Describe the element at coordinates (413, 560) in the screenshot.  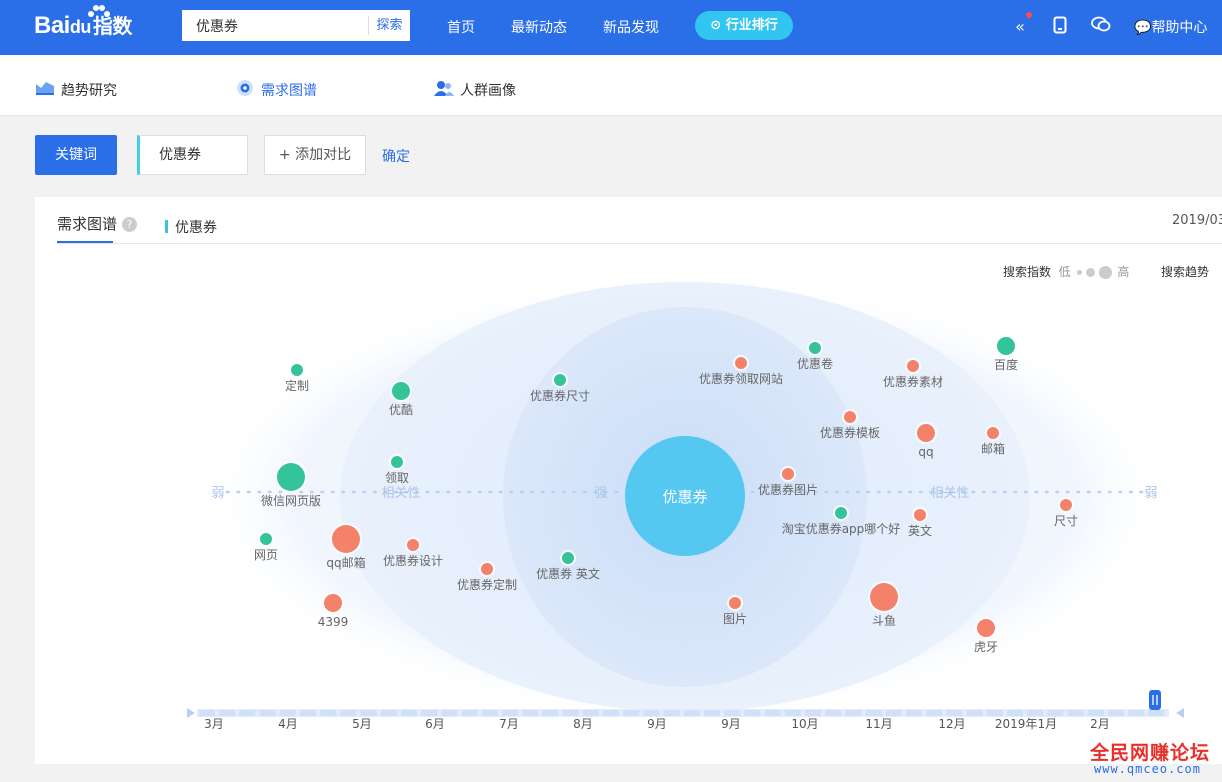
I see `keyword-label: 优惠券设计` at that location.